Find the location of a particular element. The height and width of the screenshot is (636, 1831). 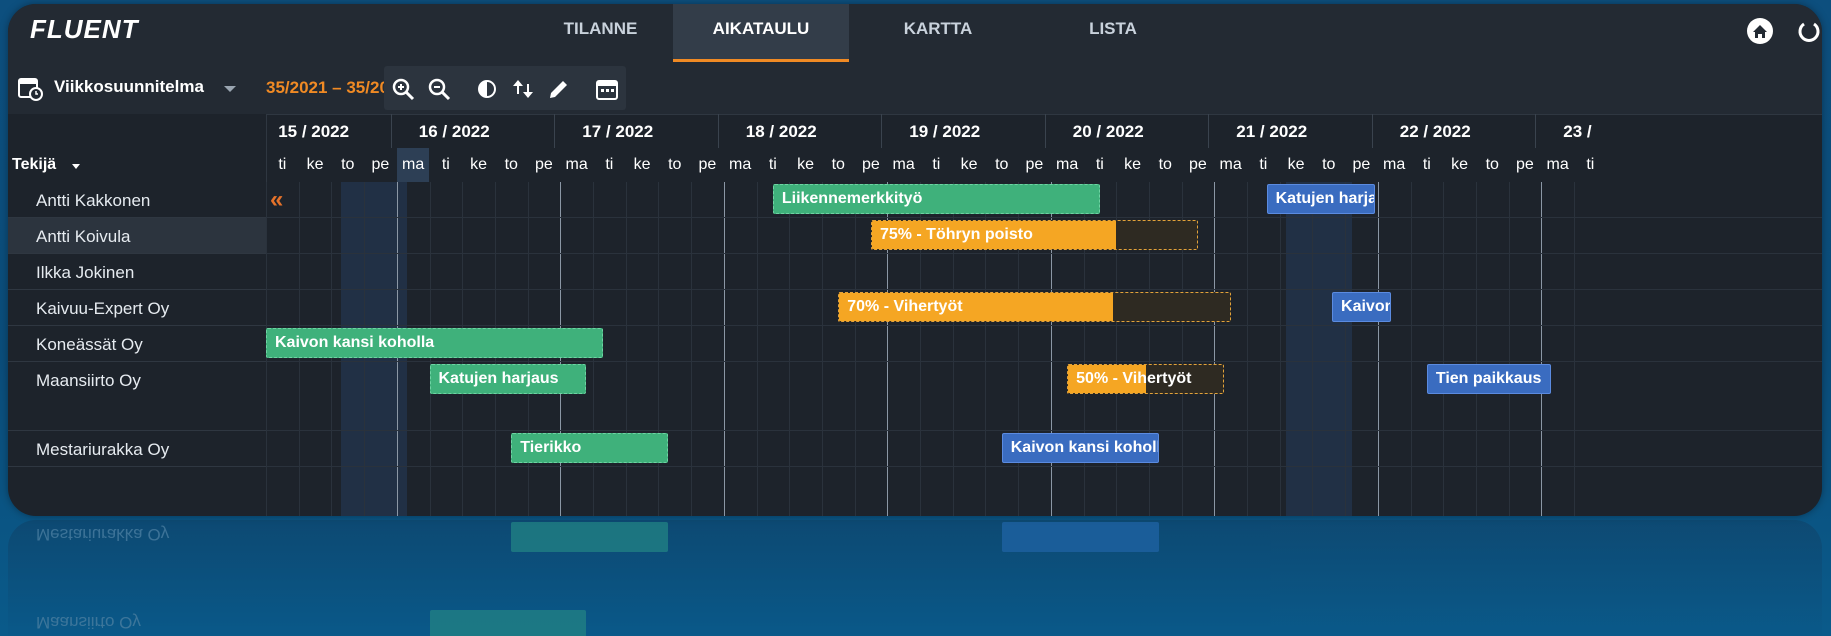

task-bar: 70% - Vihertyöt is located at coordinates (1034, 307).